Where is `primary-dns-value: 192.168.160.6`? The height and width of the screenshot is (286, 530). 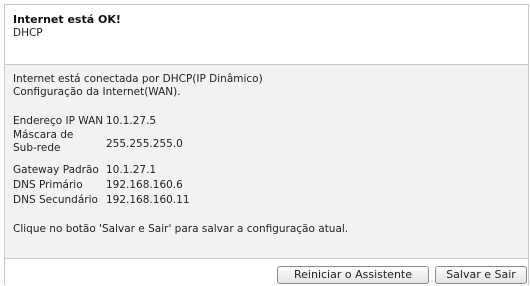 primary-dns-value: 192.168.160.6 is located at coordinates (144, 185).